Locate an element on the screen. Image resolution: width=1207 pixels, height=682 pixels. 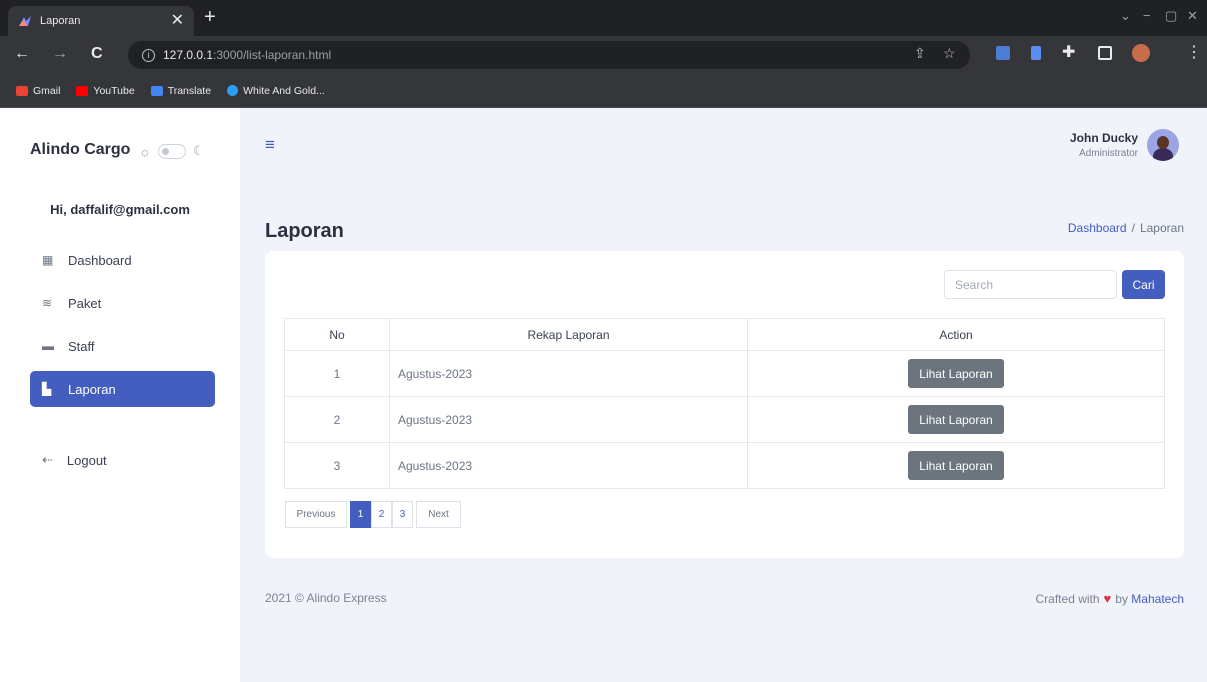
theme-switcher: ☼ ☾ is located at coordinates (172, 151).